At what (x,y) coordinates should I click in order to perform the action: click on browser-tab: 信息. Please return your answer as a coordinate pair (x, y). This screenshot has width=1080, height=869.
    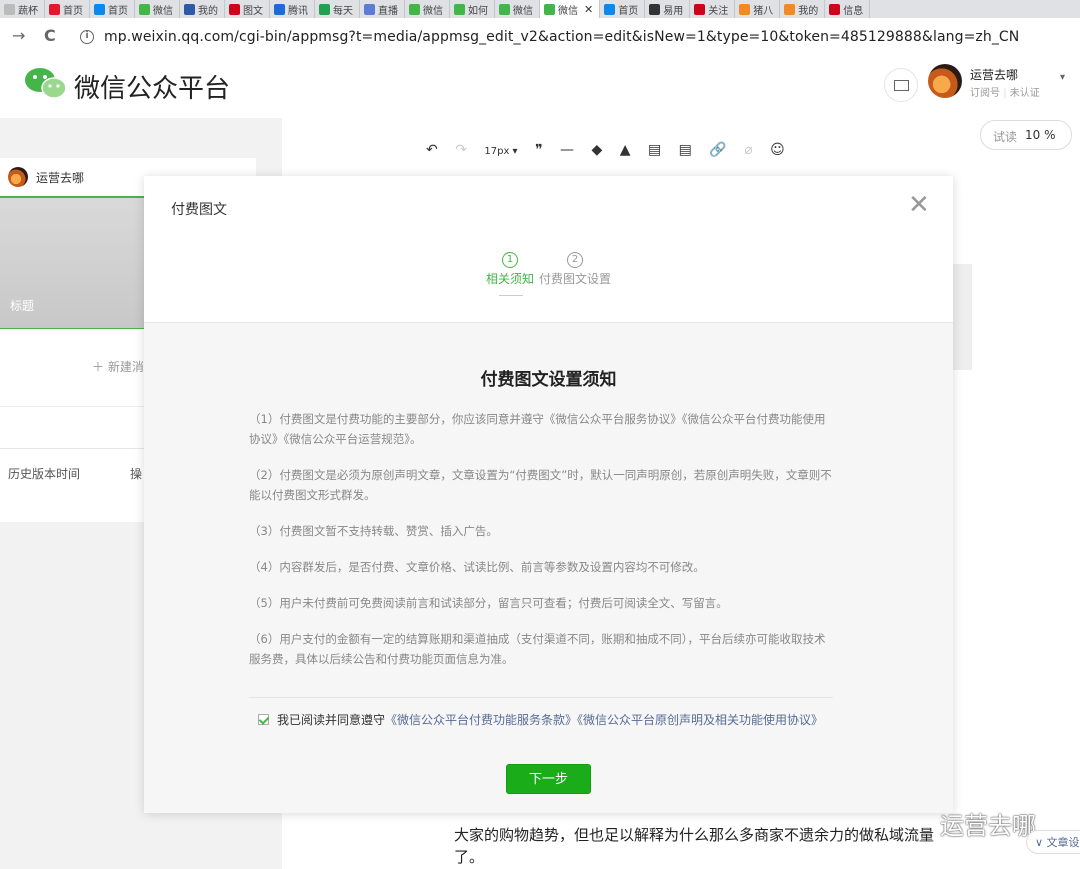
    Looking at the image, I should click on (848, 9).